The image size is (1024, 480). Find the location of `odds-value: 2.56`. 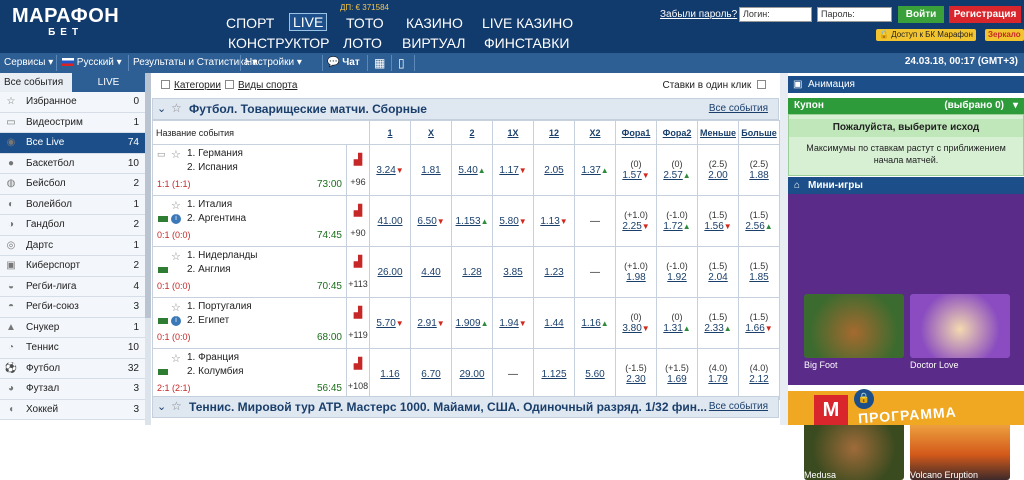

odds-value: 2.56 is located at coordinates (754, 226).